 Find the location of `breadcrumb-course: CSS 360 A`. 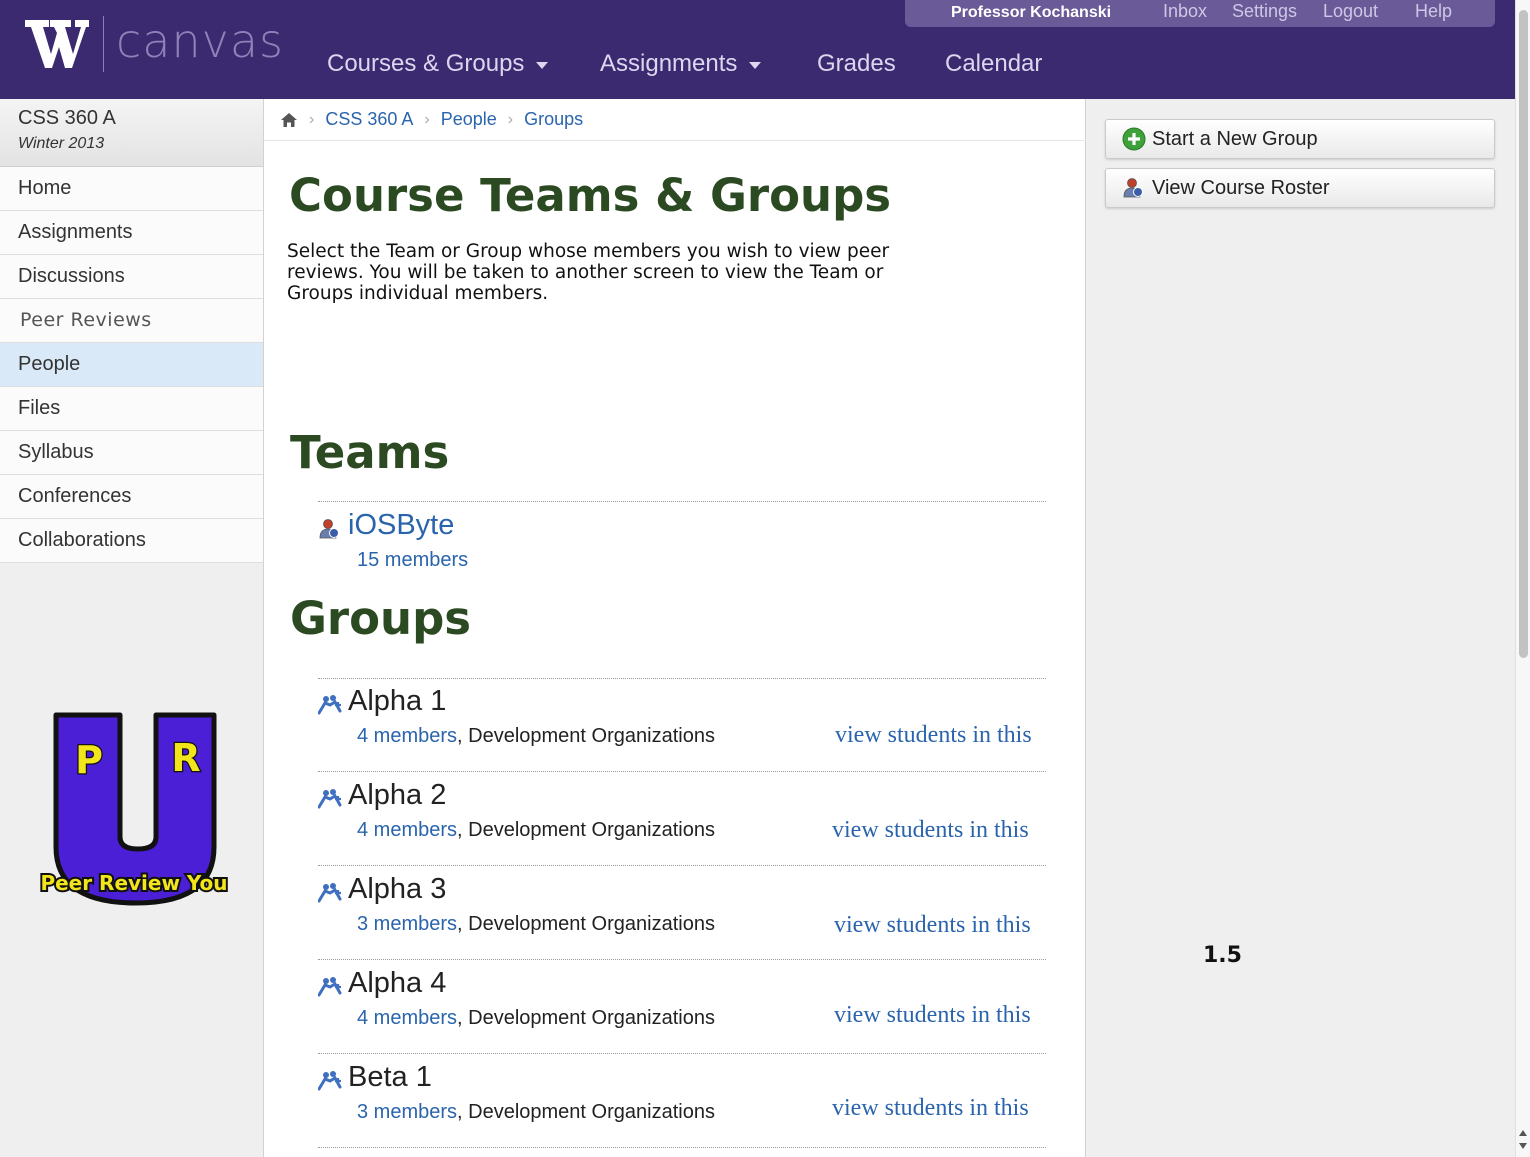

breadcrumb-course: CSS 360 A is located at coordinates (369, 119).